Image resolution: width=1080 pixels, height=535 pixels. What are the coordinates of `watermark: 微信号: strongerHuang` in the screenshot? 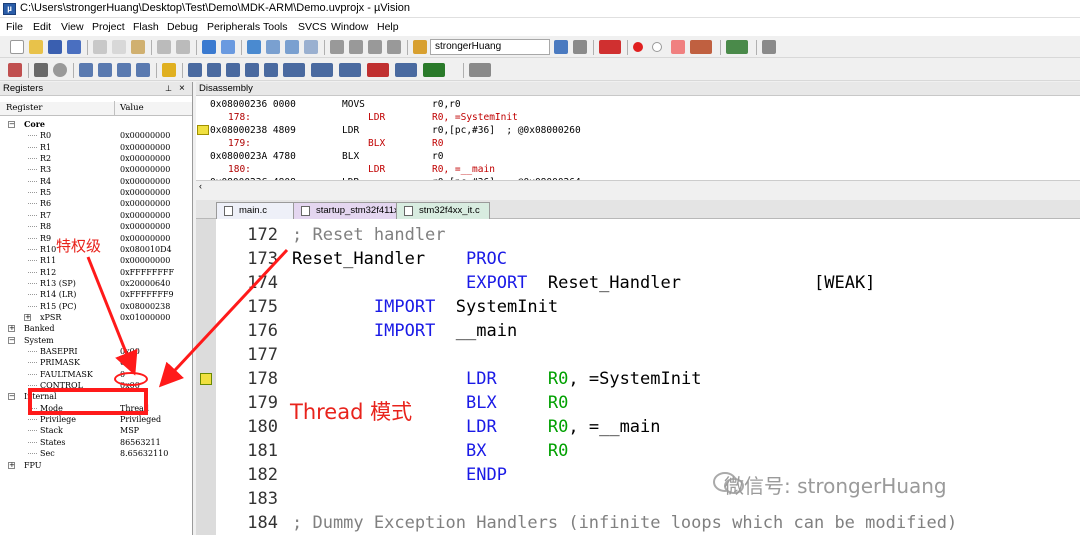 It's located at (835, 486).